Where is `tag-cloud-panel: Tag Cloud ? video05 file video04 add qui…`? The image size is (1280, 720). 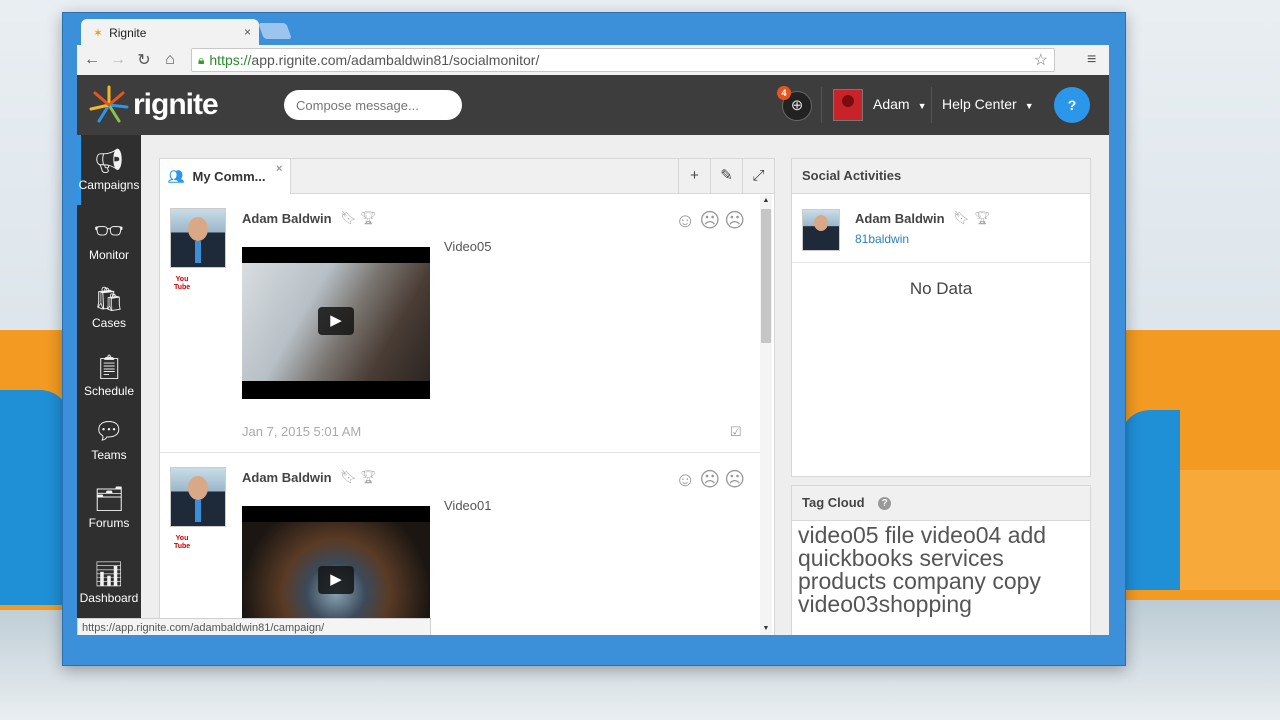
tag-cloud-panel: Tag Cloud ? video05 file video04 add qui… is located at coordinates (941, 560).